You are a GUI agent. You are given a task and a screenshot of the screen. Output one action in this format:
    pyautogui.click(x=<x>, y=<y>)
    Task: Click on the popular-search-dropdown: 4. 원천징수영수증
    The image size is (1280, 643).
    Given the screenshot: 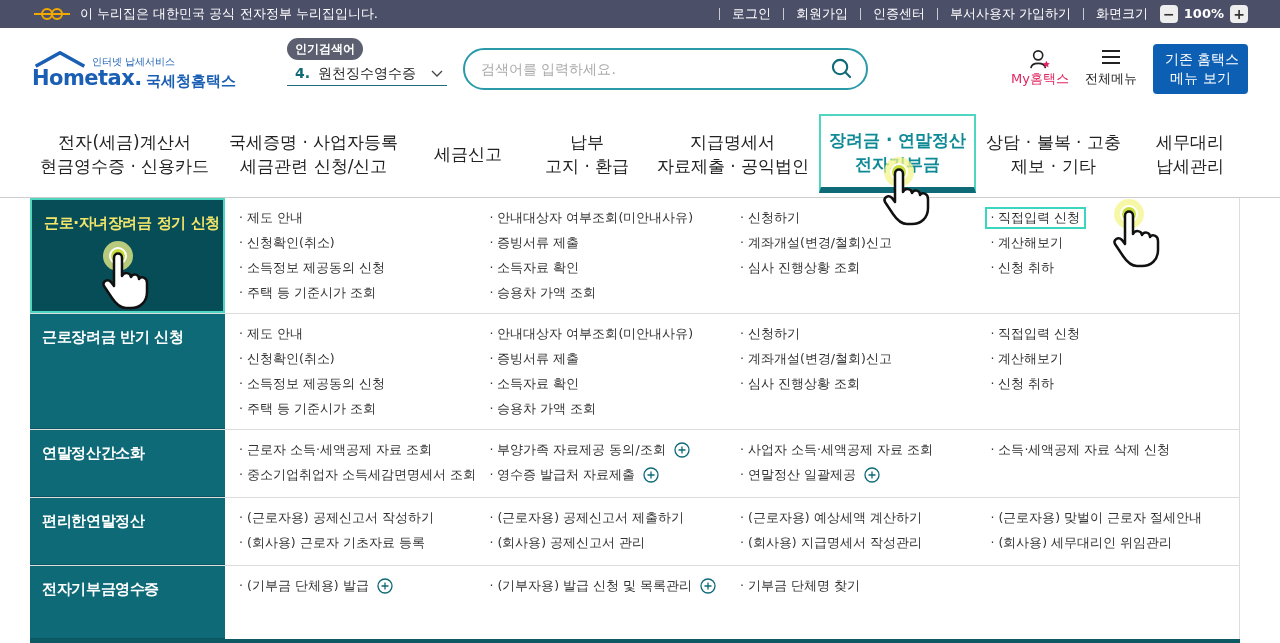 What is the action you would take?
    pyautogui.click(x=367, y=74)
    